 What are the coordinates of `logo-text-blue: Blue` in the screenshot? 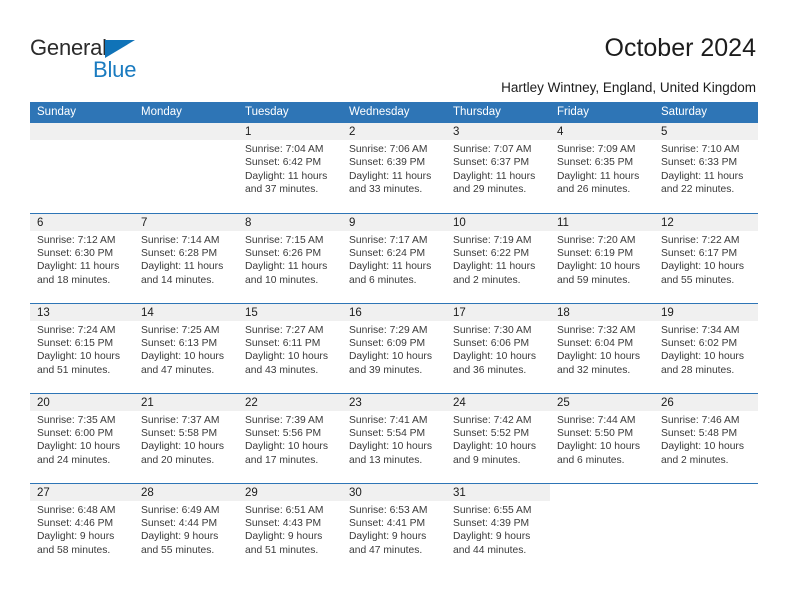 It's located at (115, 69).